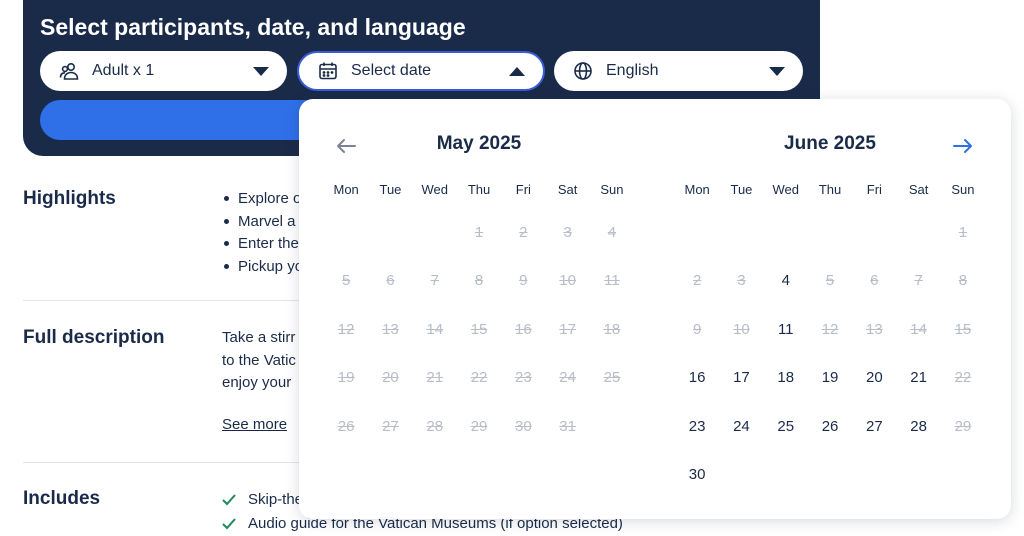 This screenshot has height=536, width=1024. Describe the element at coordinates (276, 499) in the screenshot. I see `include-label: Skip-the` at that location.